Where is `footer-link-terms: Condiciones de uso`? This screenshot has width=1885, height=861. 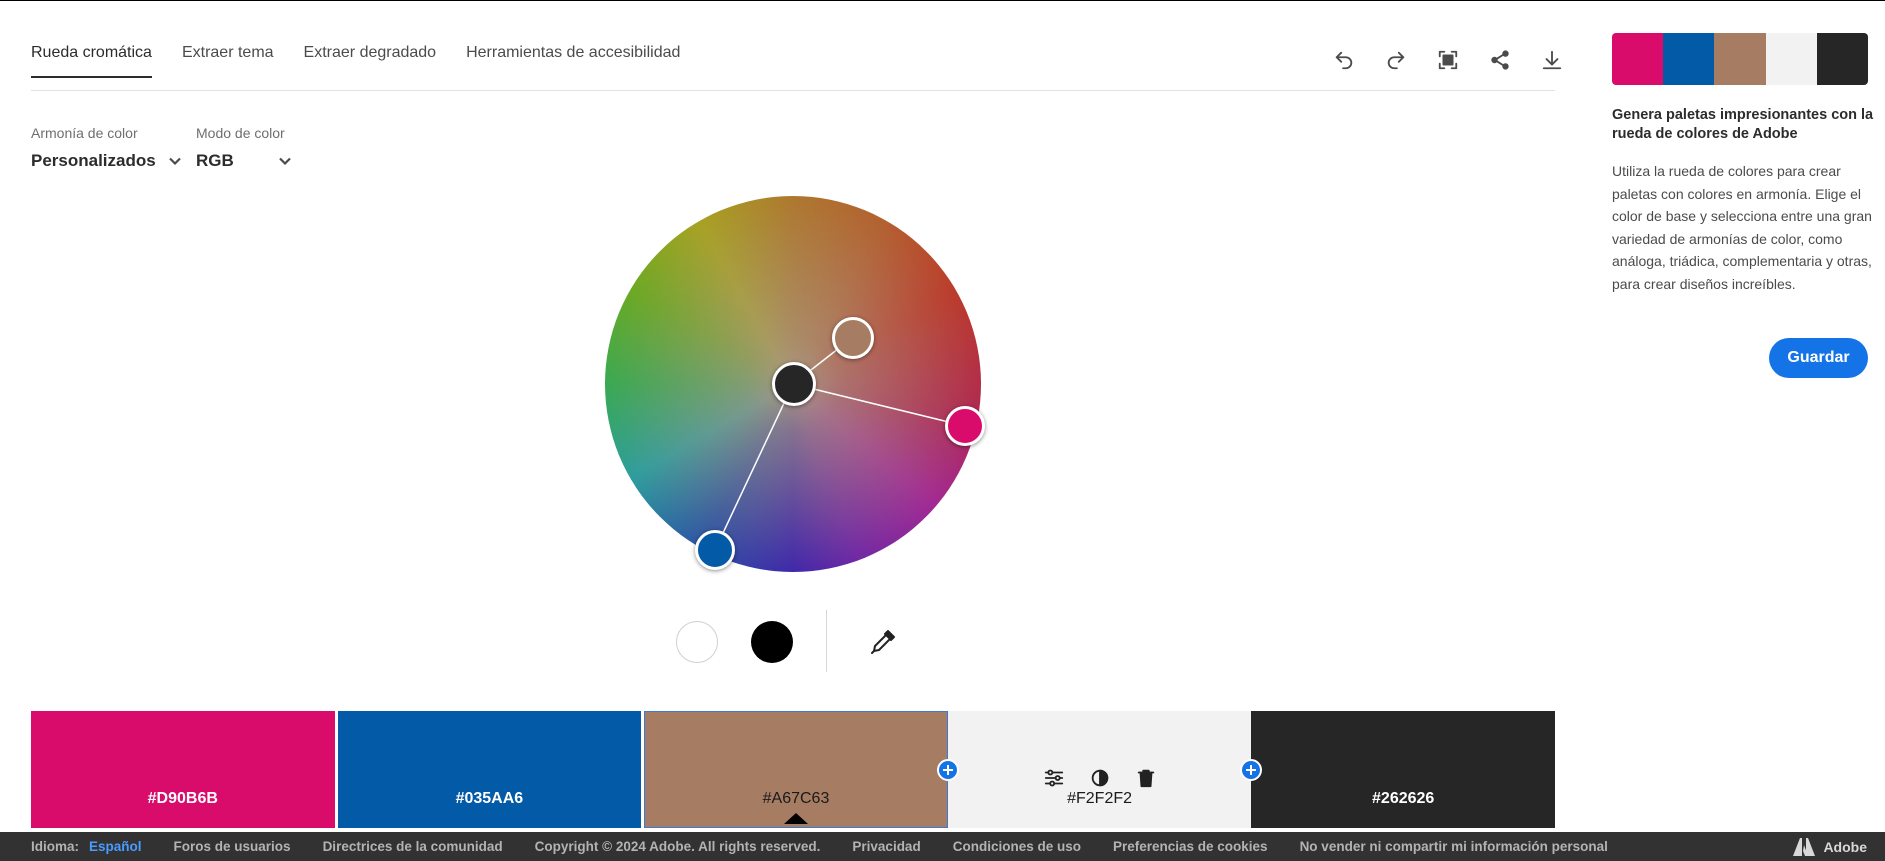
footer-link-terms: Condiciones de uso is located at coordinates (1017, 846).